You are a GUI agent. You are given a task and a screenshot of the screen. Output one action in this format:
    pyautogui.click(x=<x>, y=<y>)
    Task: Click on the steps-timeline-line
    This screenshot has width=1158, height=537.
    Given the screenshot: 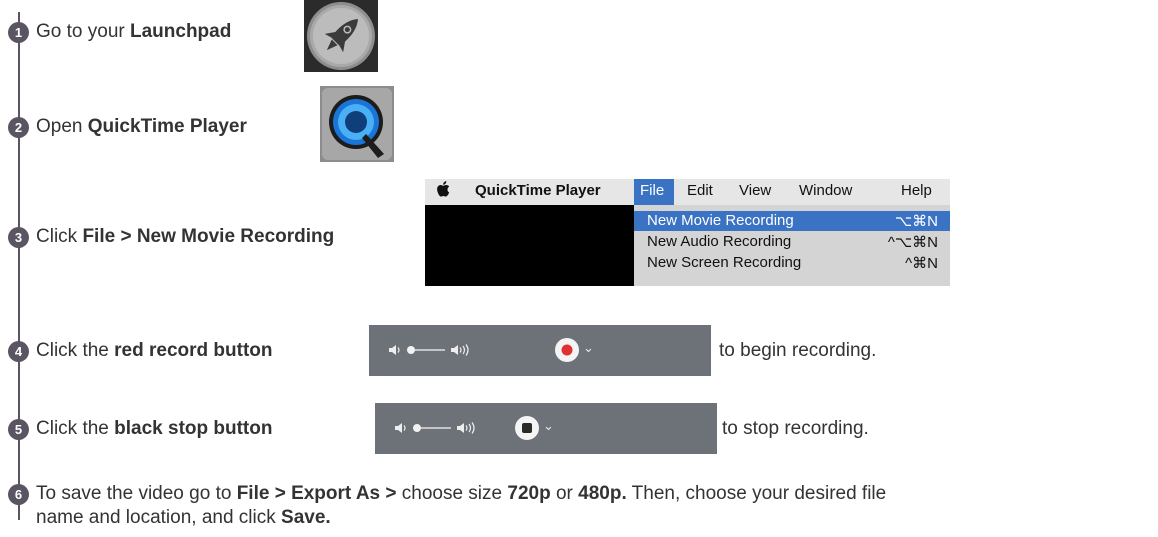 What is the action you would take?
    pyautogui.click(x=19, y=266)
    